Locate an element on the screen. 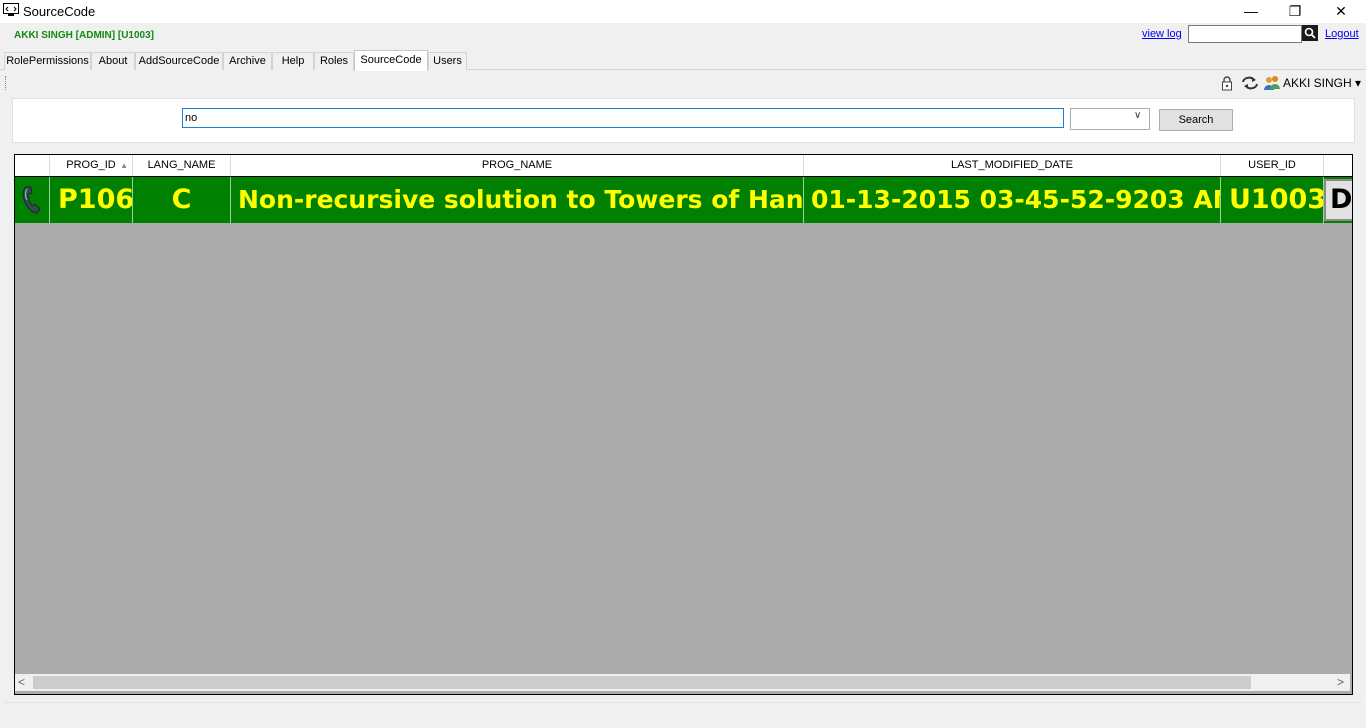 Image resolution: width=1366 pixels, height=728 pixels. column-header-last-modified-date: LAST_MODIFIED_DATE is located at coordinates (1012, 165).